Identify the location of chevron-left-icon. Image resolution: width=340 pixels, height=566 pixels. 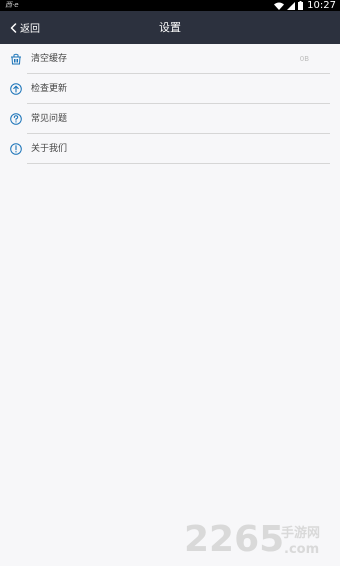
(13, 27).